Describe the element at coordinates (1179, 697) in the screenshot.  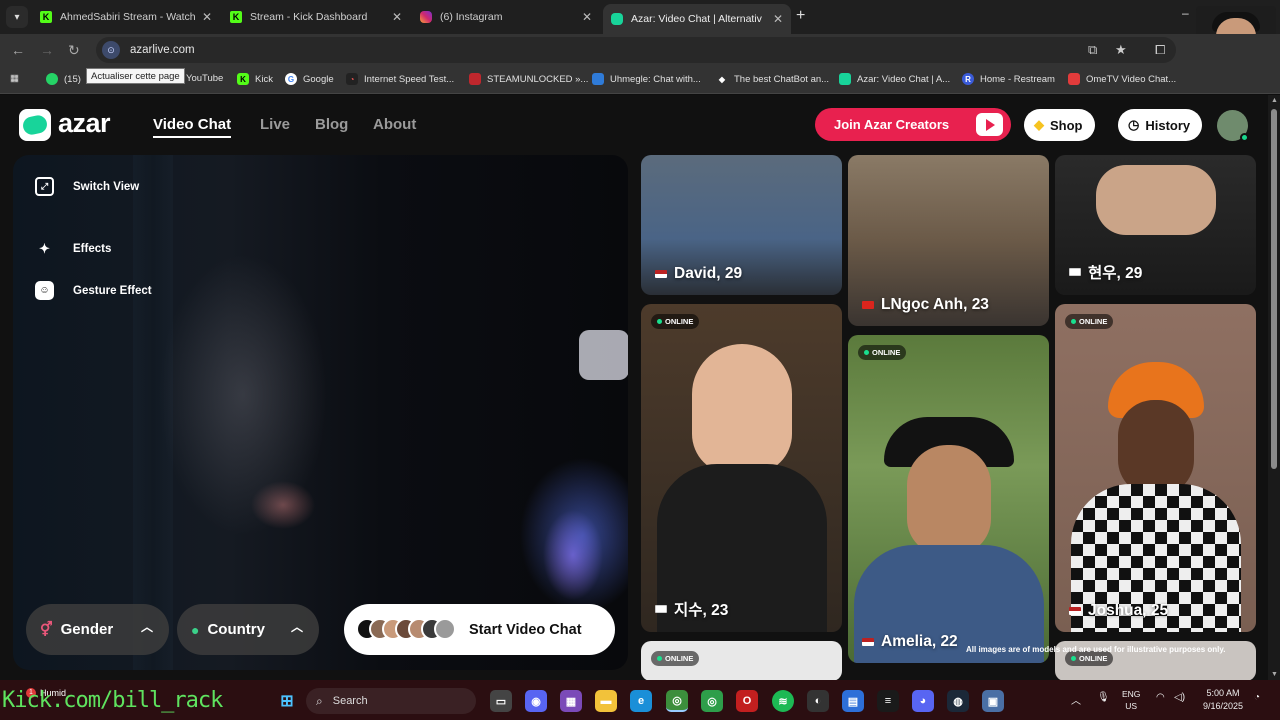
I see `volume-icon: ◁)` at that location.